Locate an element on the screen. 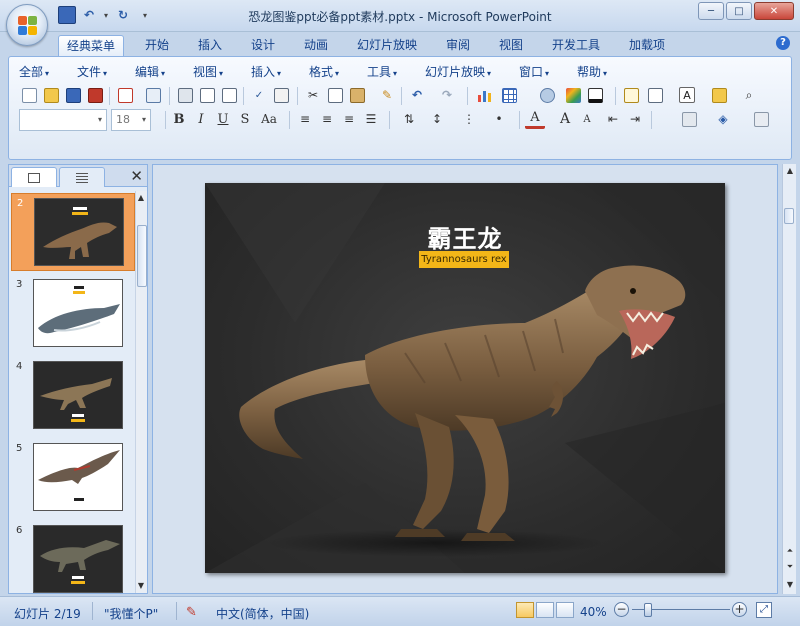 The height and width of the screenshot is (626, 800). numbering-icon: ⋮ is located at coordinates (469, 119).